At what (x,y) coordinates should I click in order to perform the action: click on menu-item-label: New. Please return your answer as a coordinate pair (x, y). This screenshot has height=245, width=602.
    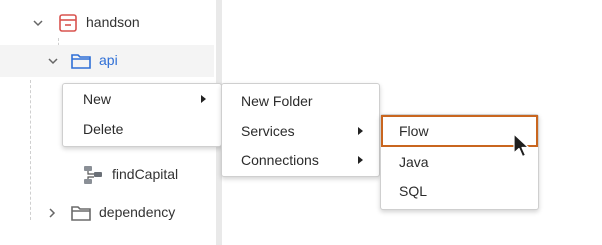
    Looking at the image, I should click on (97, 99).